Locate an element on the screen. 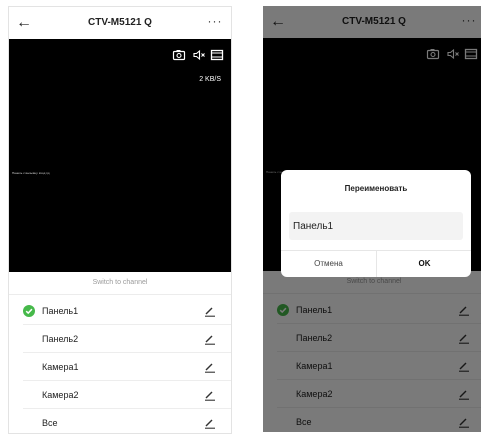 This screenshot has height=437, width=481. channel-label: Все is located at coordinates (50, 423).